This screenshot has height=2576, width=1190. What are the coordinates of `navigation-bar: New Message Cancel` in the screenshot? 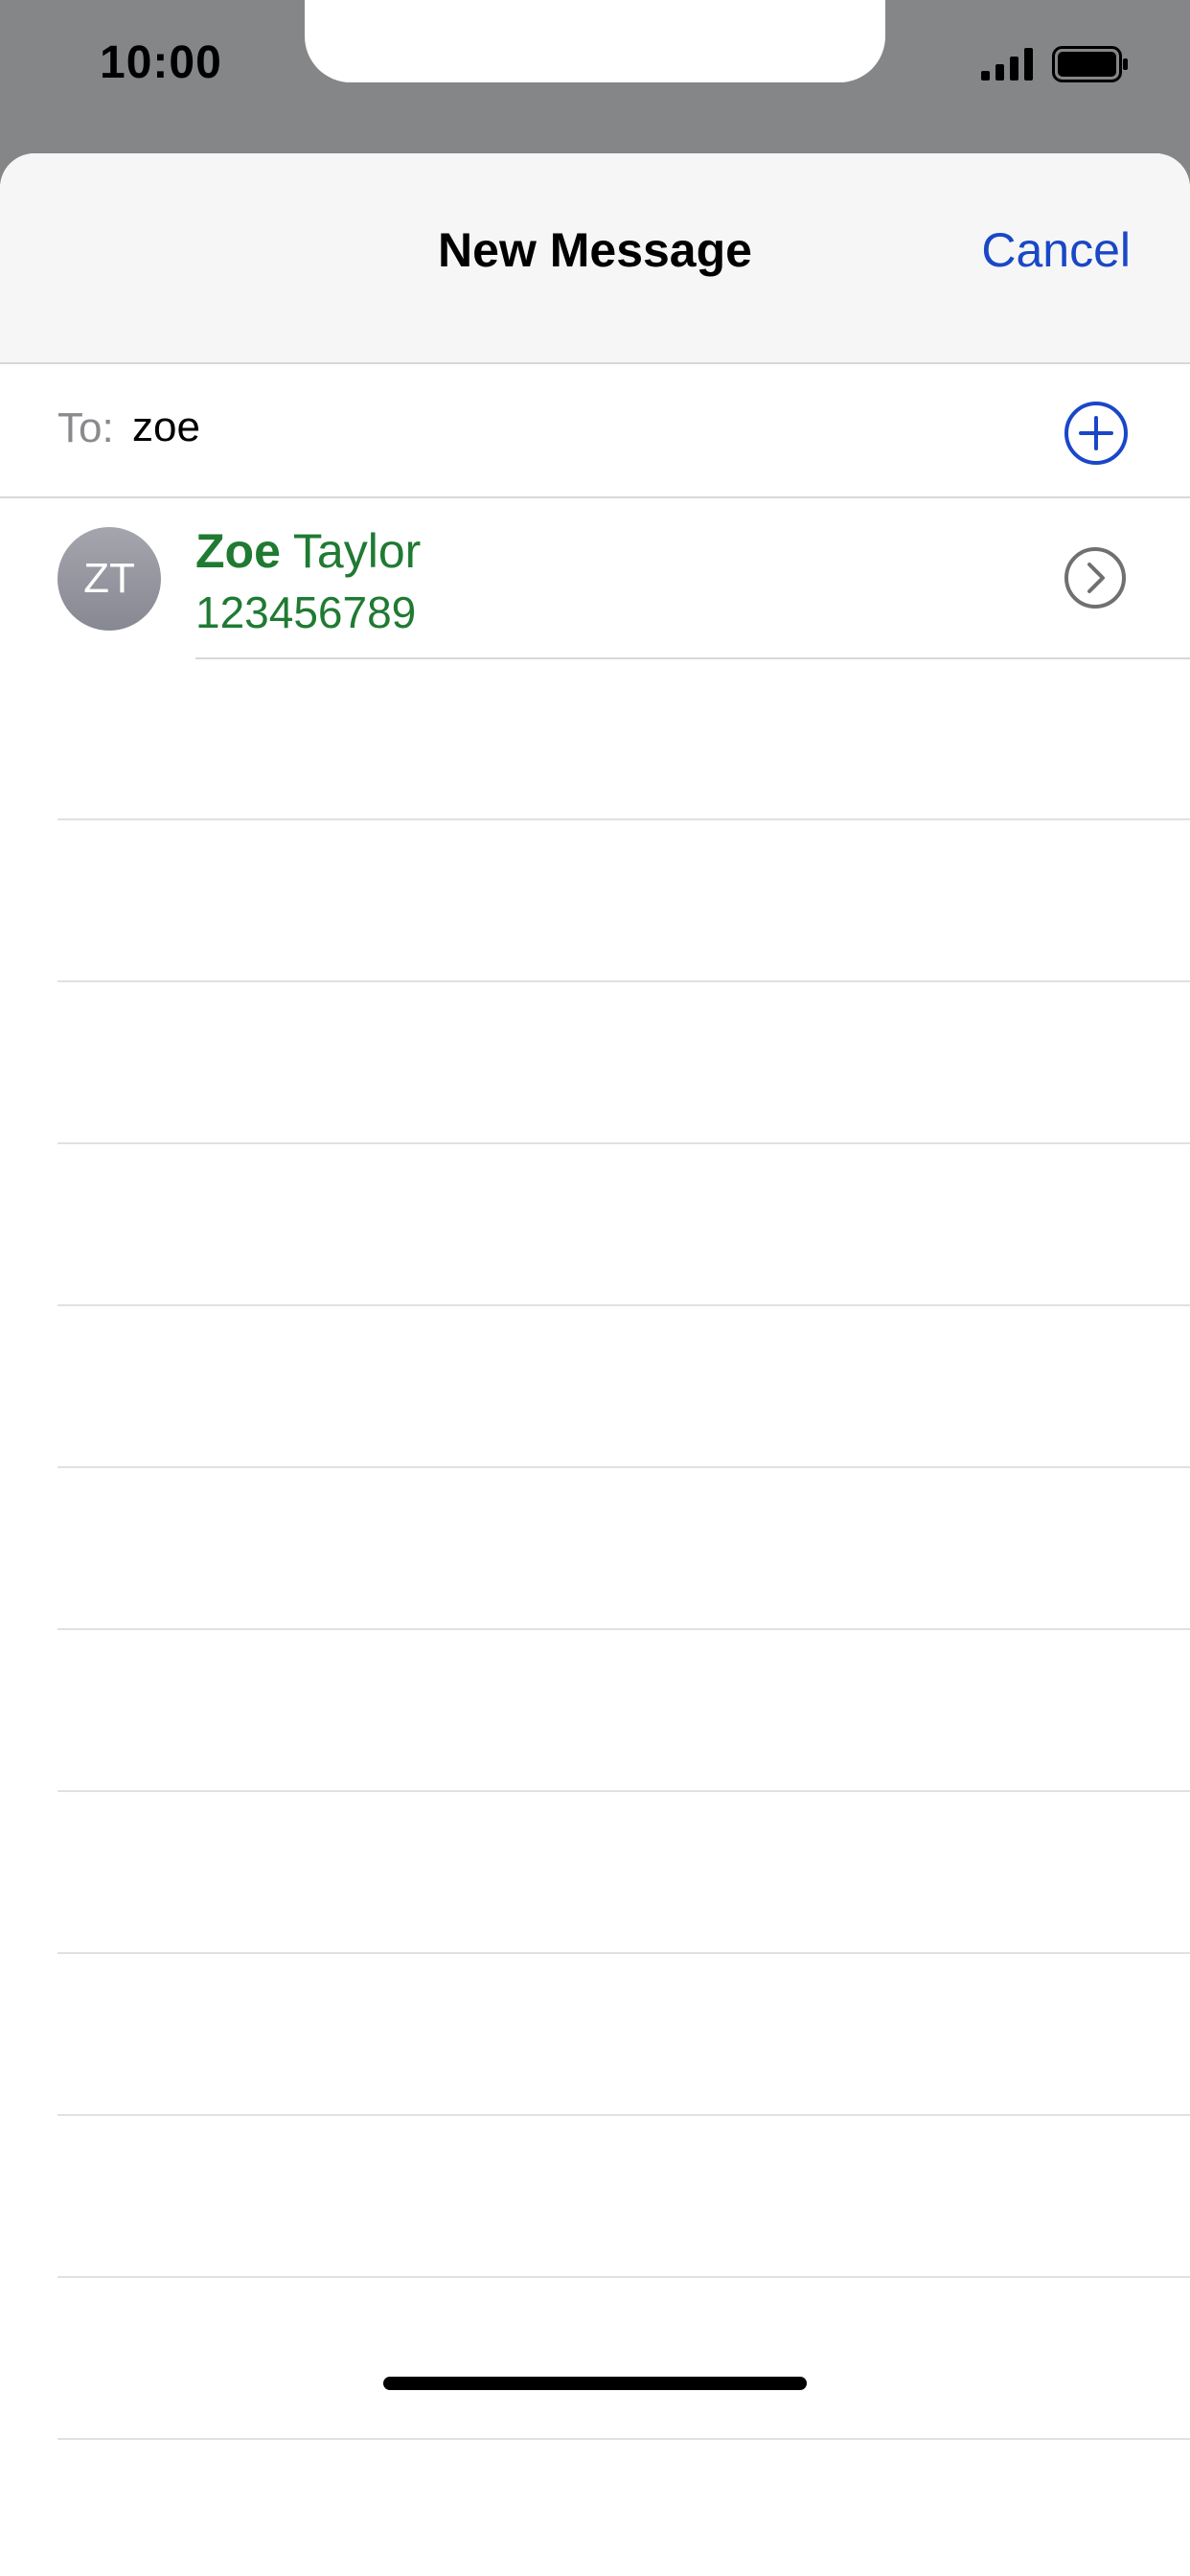 It's located at (595, 258).